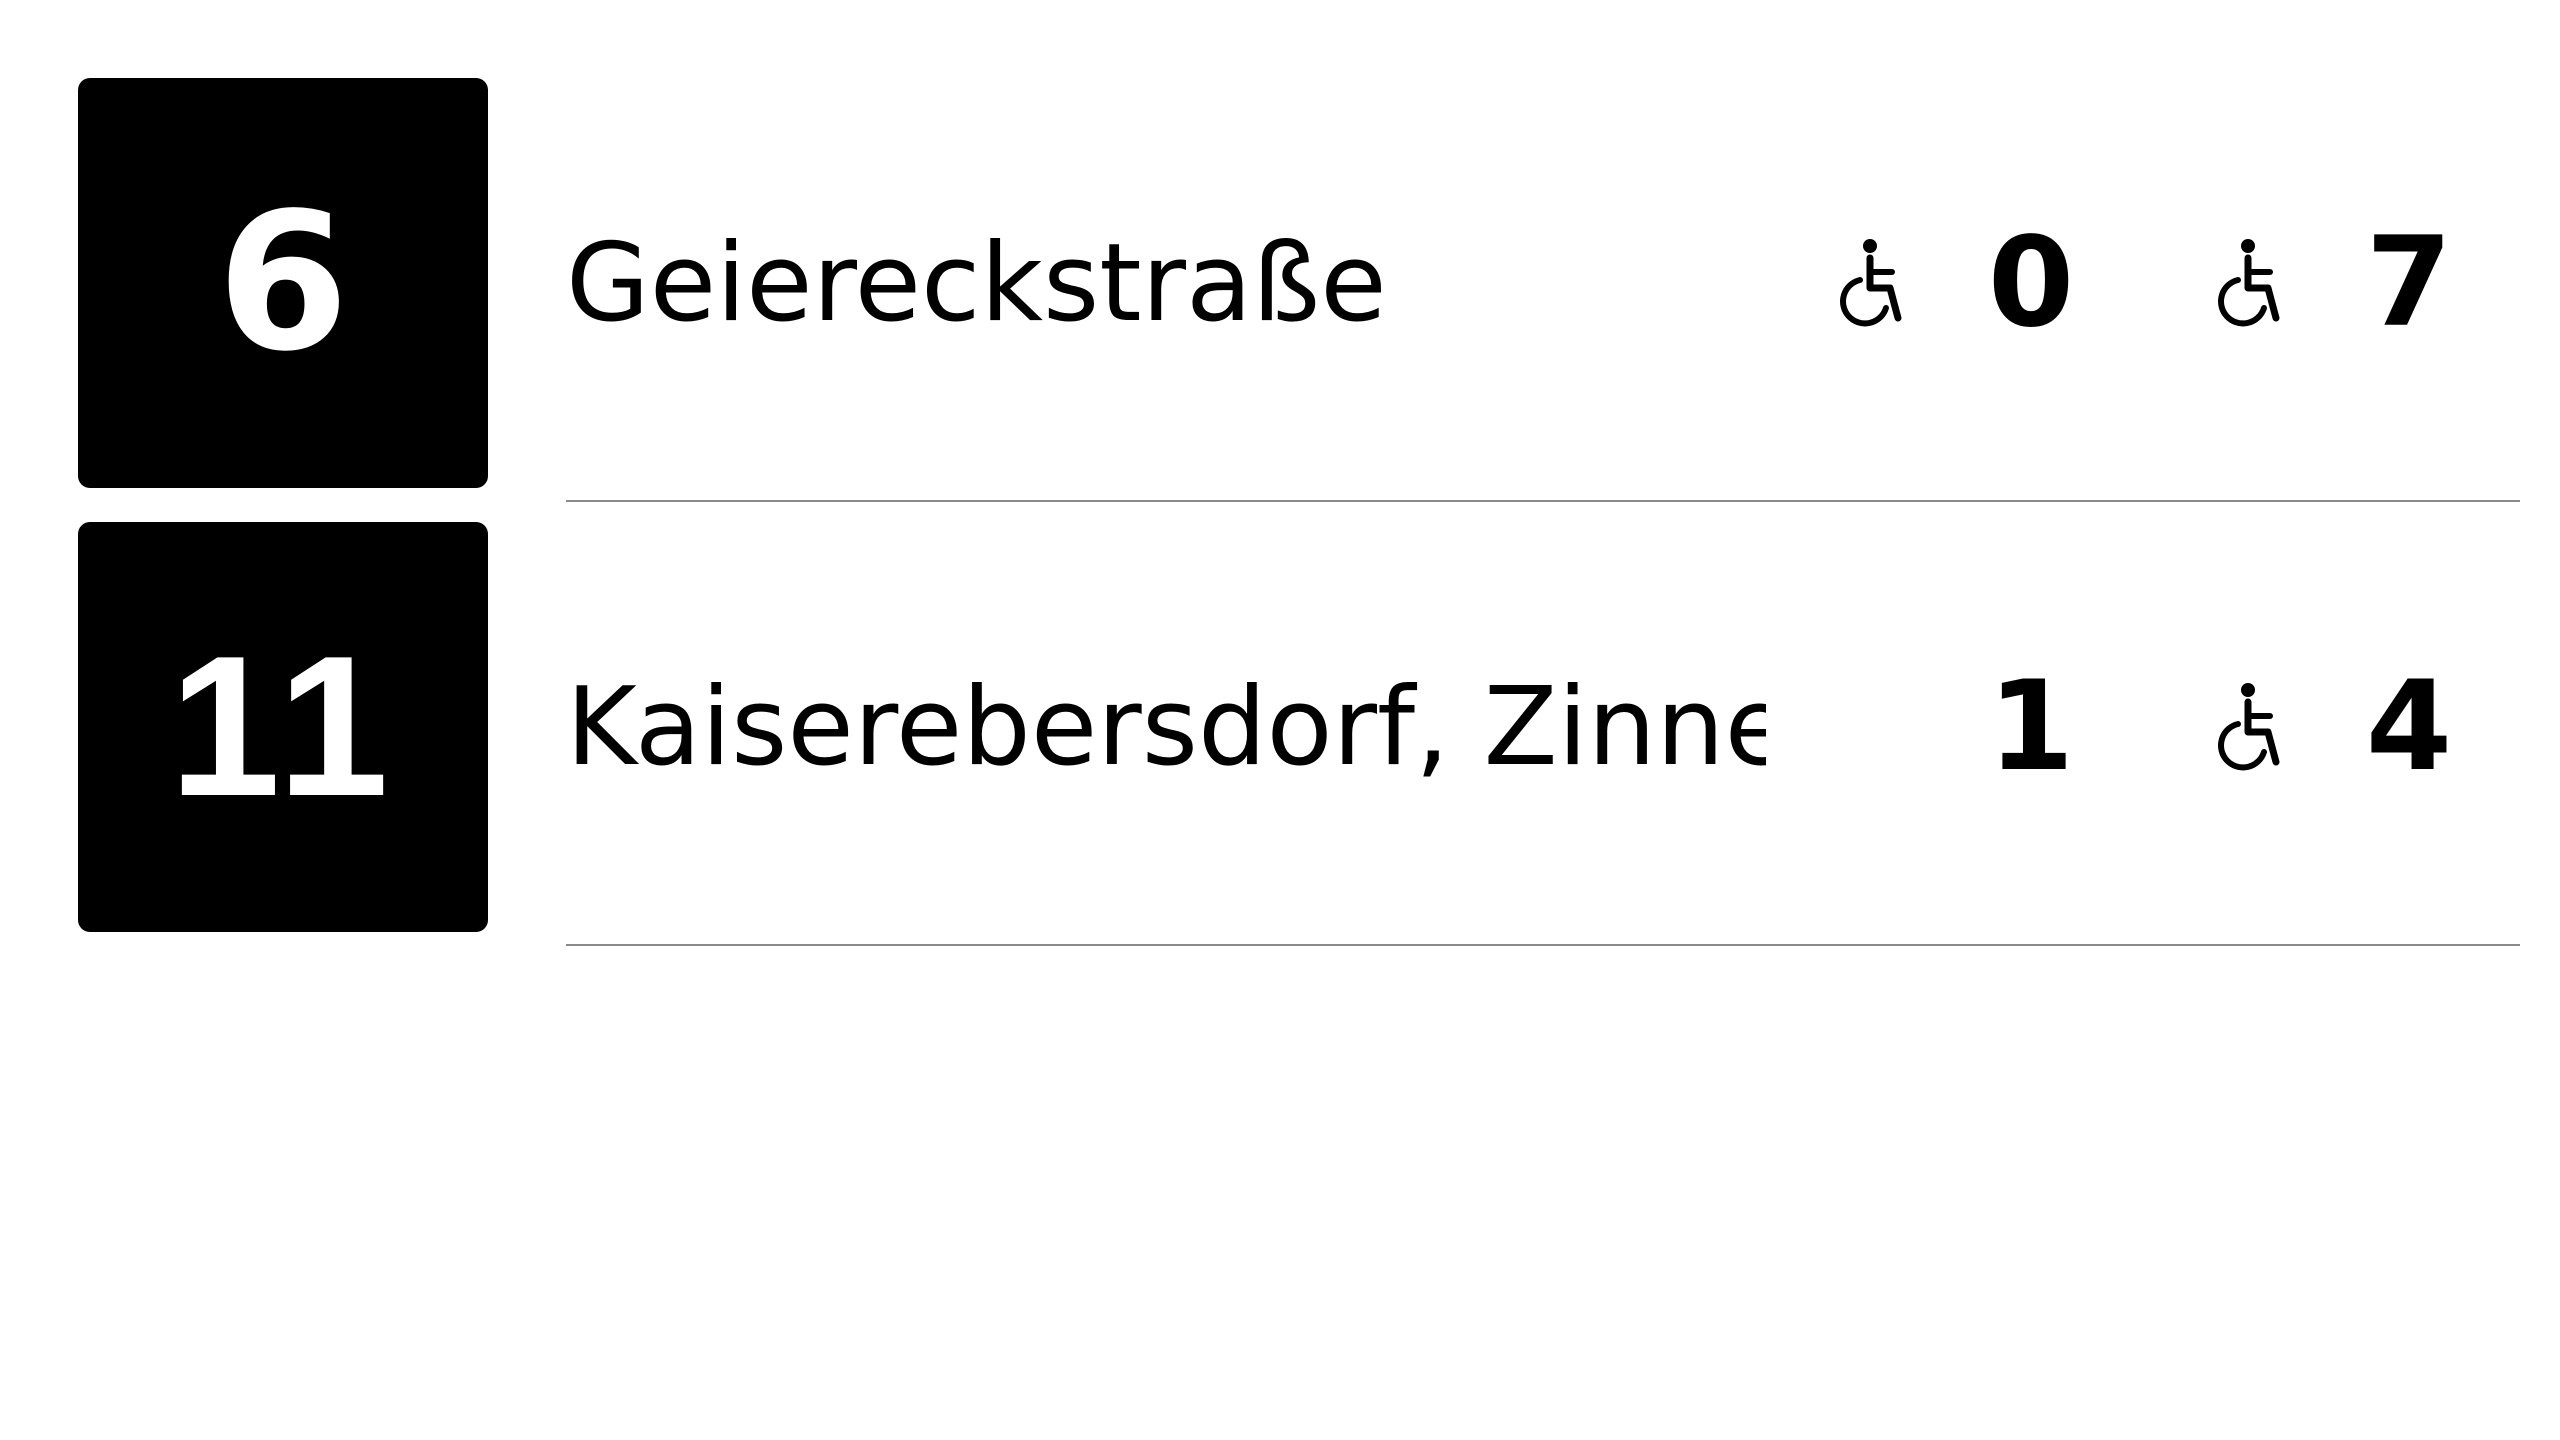 Image resolution: width=2560 pixels, height=1440 pixels. What do you see at coordinates (976, 283) in the screenshot?
I see `destination-label: Geiereckstraße` at bounding box center [976, 283].